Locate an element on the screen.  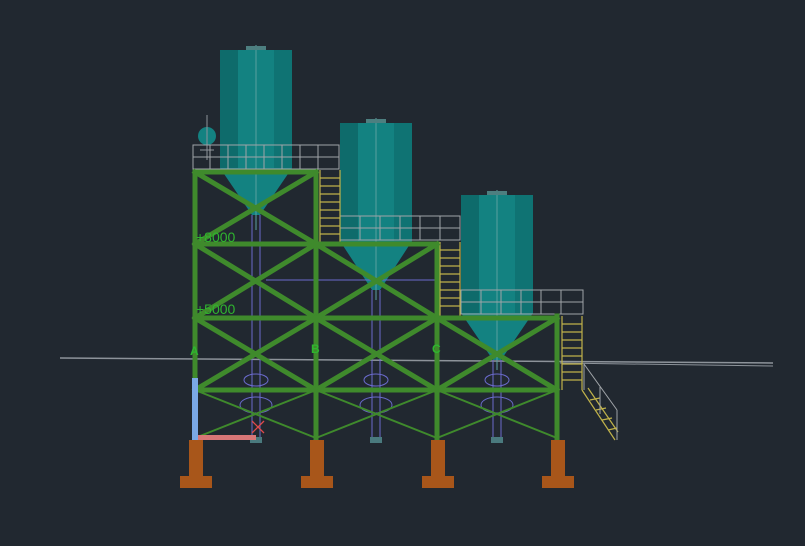
discharge-valves is located at coordinates (376, 440).